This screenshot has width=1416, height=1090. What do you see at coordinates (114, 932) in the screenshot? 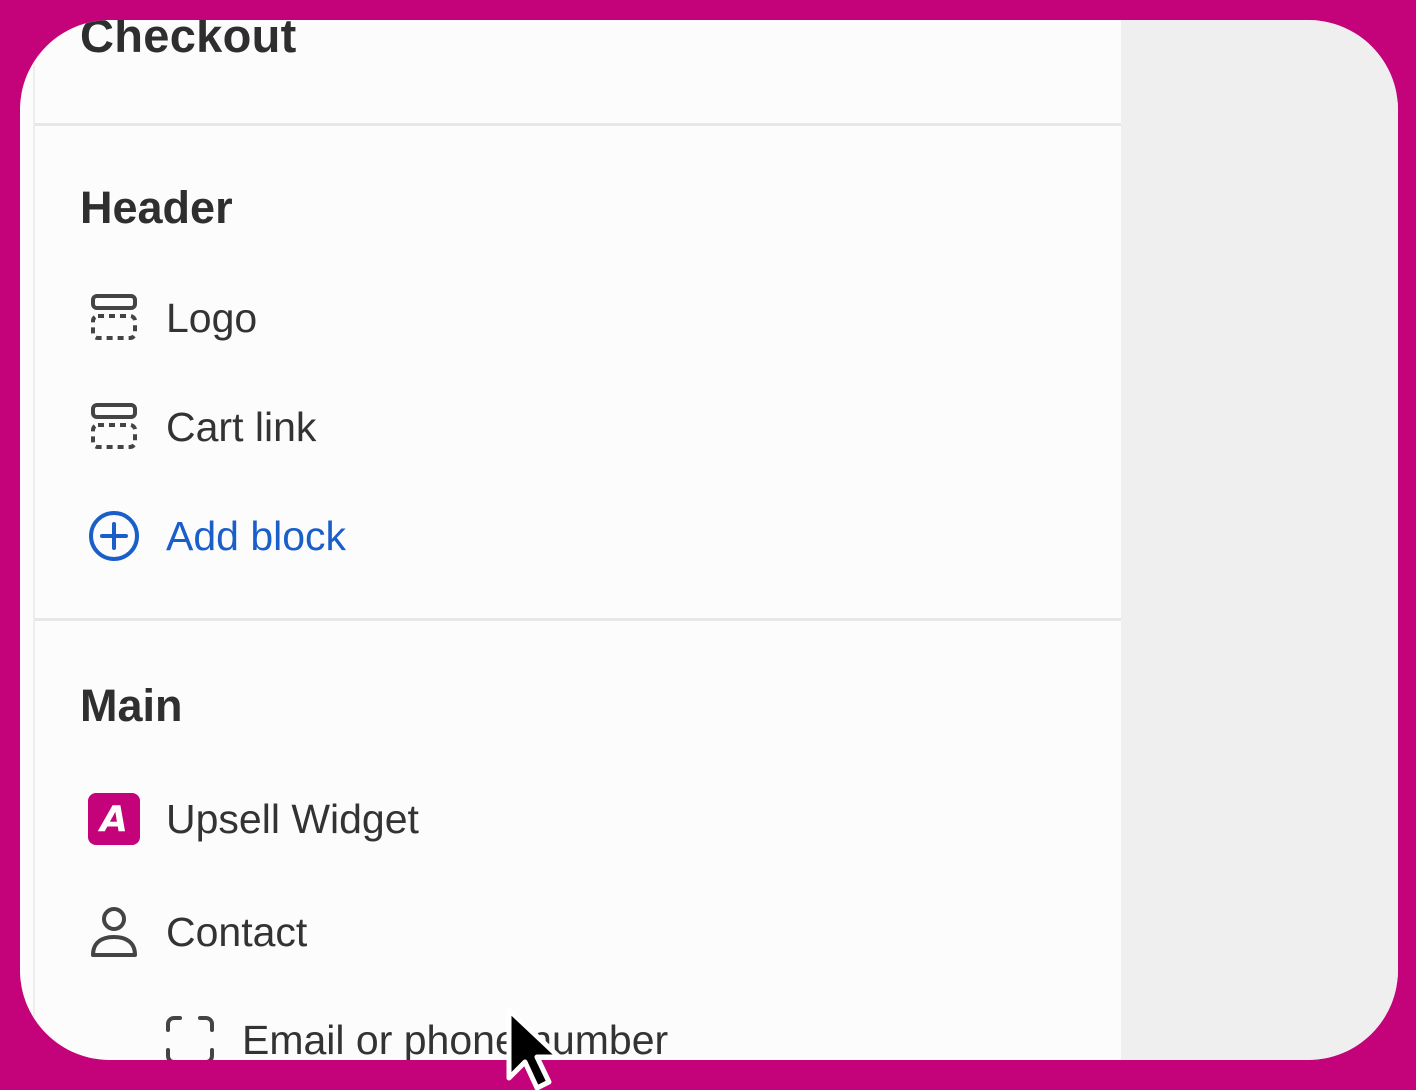
I see `person-icon` at bounding box center [114, 932].